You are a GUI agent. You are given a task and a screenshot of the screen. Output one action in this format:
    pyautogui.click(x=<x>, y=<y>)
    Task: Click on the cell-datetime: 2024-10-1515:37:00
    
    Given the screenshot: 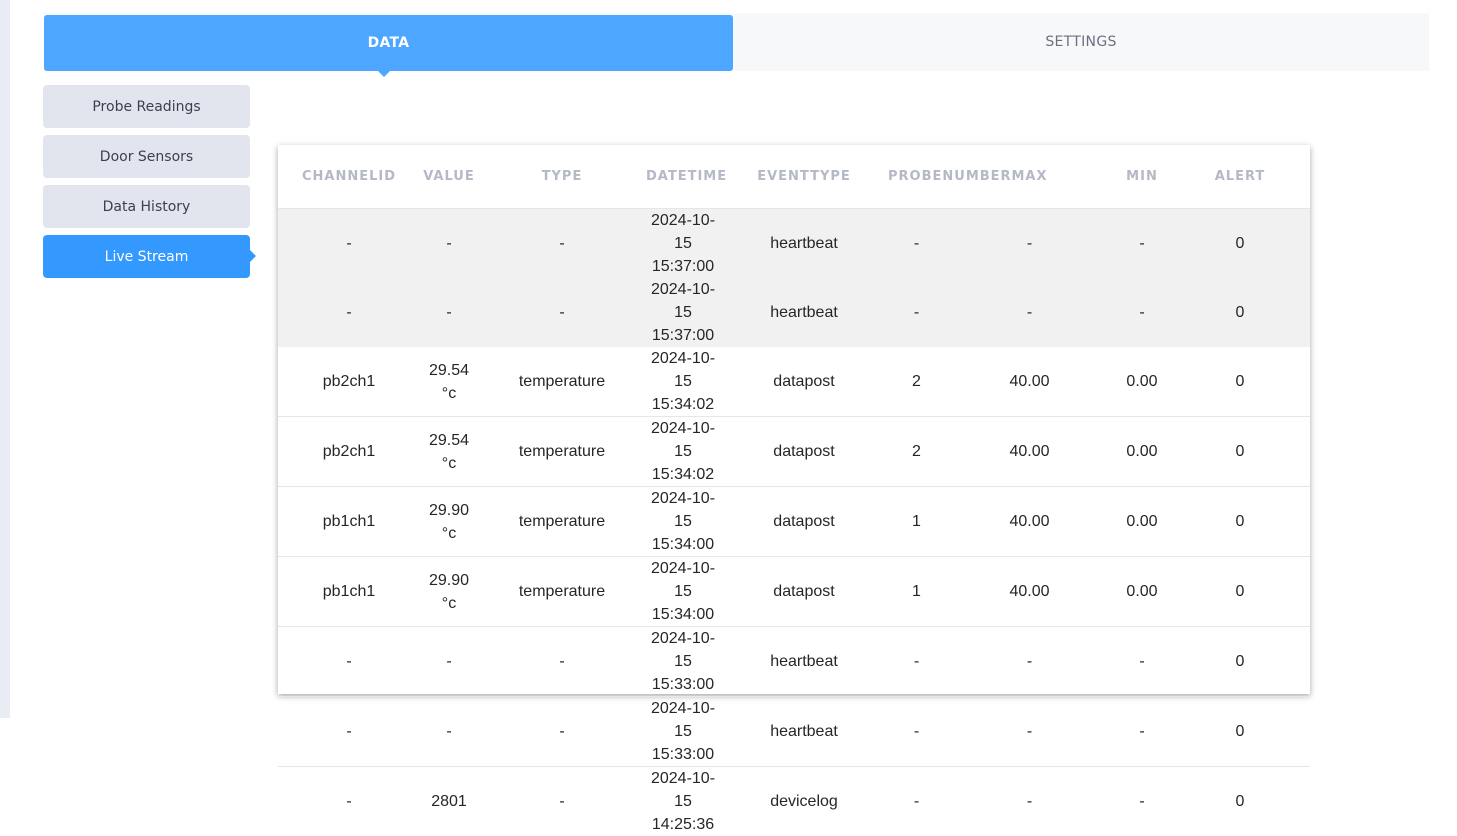 What is the action you would take?
    pyautogui.click(x=683, y=312)
    